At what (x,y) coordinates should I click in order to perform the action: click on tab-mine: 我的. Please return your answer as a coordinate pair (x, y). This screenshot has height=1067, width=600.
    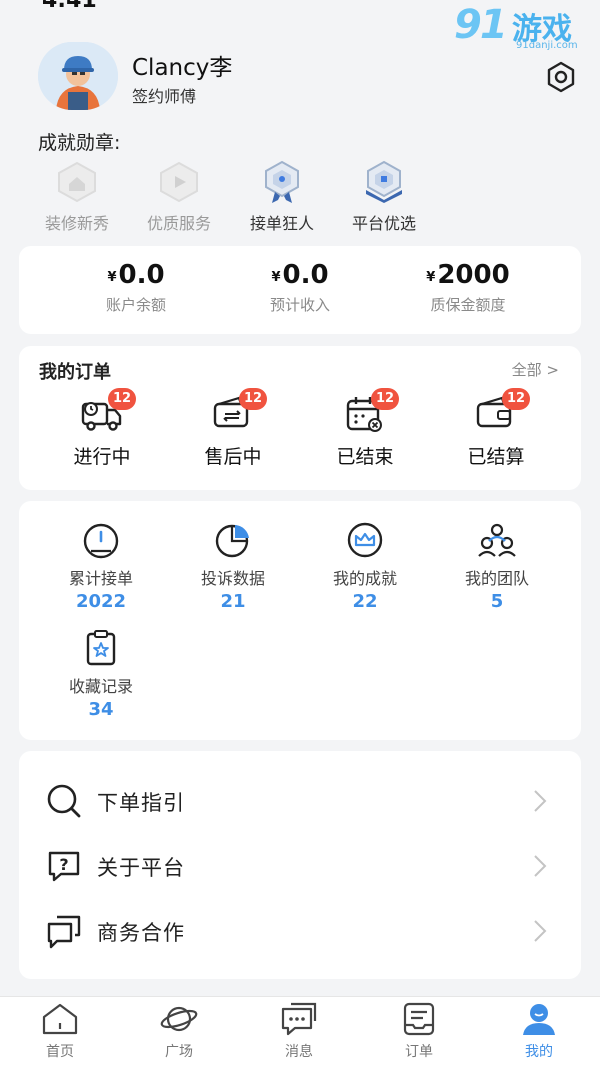
    Looking at the image, I should click on (539, 1031).